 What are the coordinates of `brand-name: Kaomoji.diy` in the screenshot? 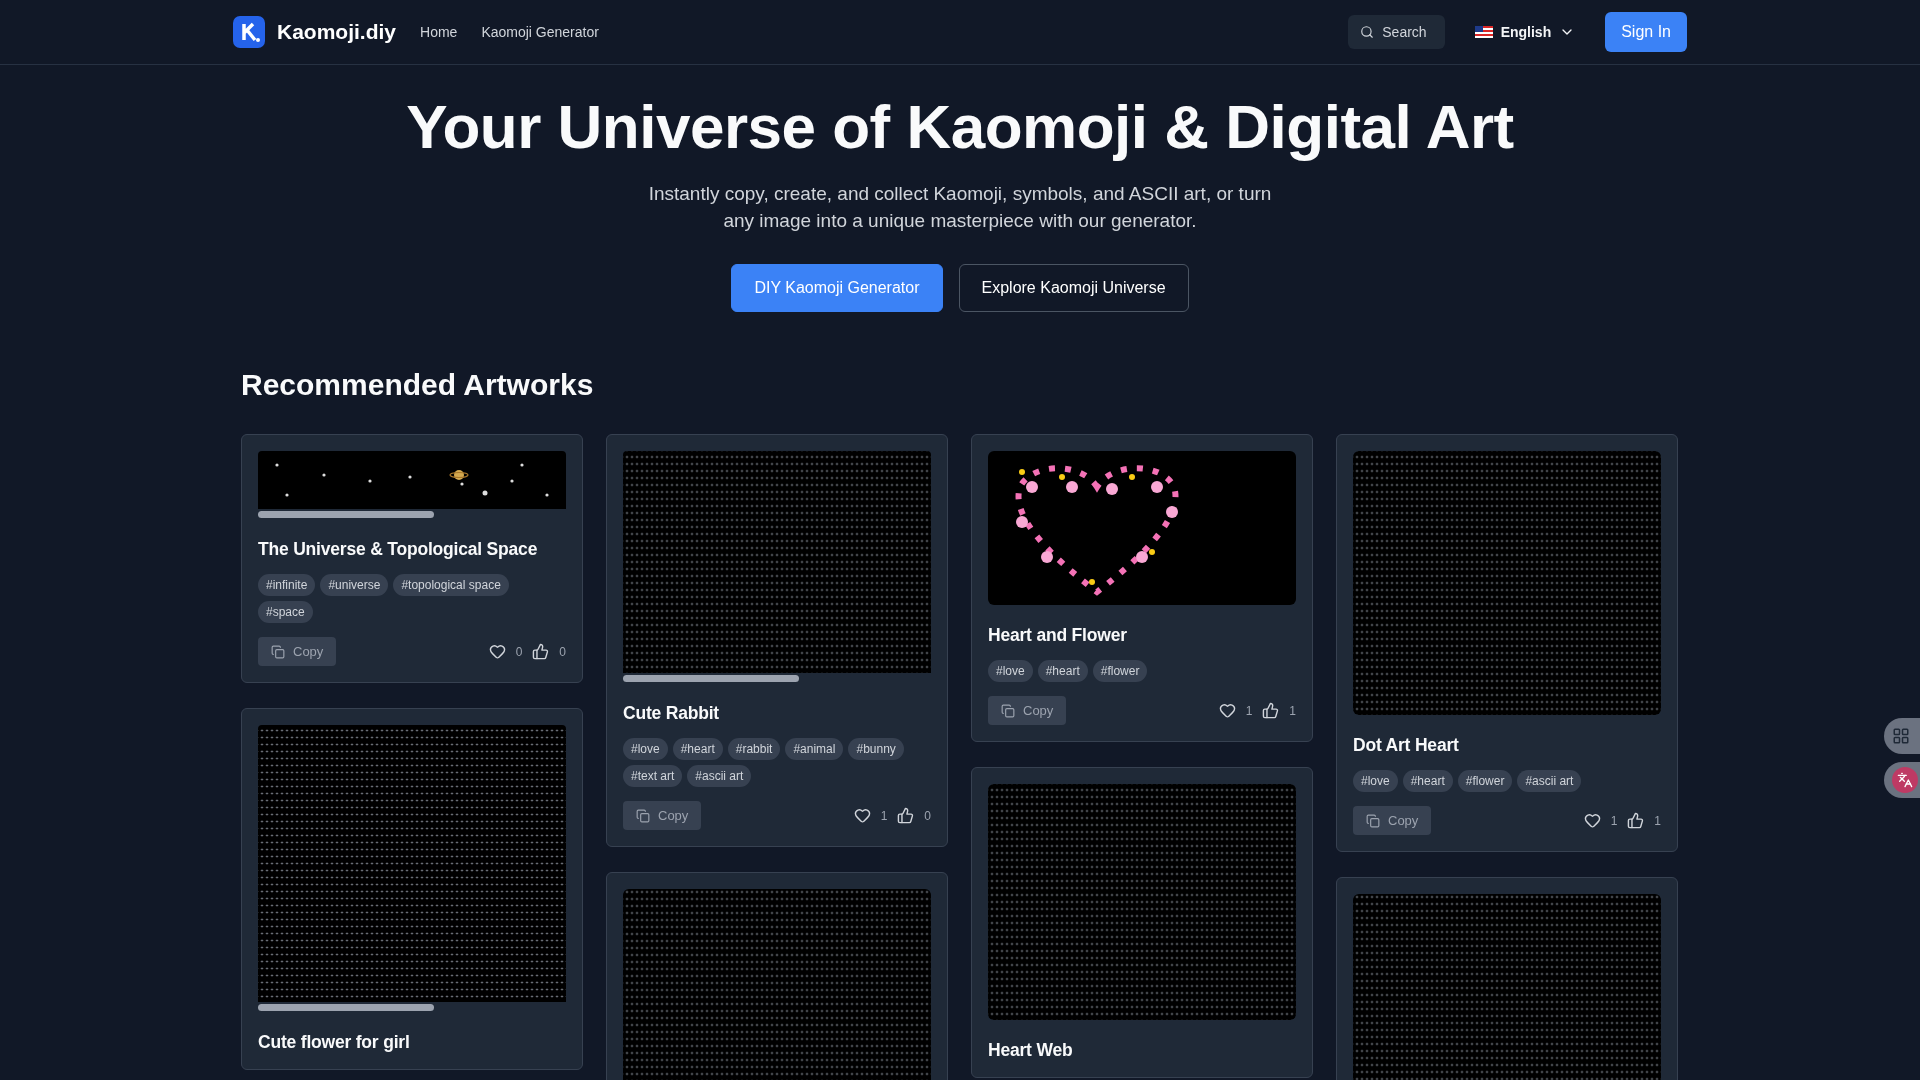 It's located at (337, 32).